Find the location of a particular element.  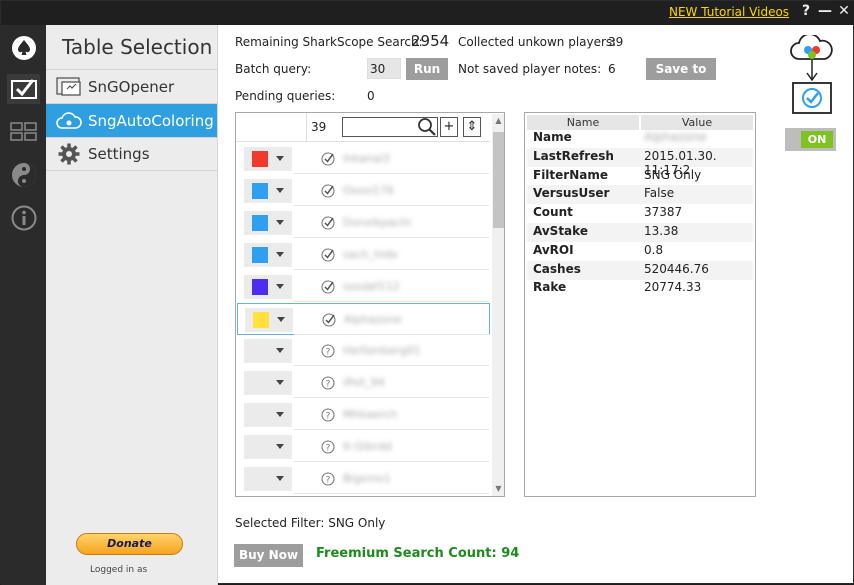

player-row: sach_hide is located at coordinates (363, 255).